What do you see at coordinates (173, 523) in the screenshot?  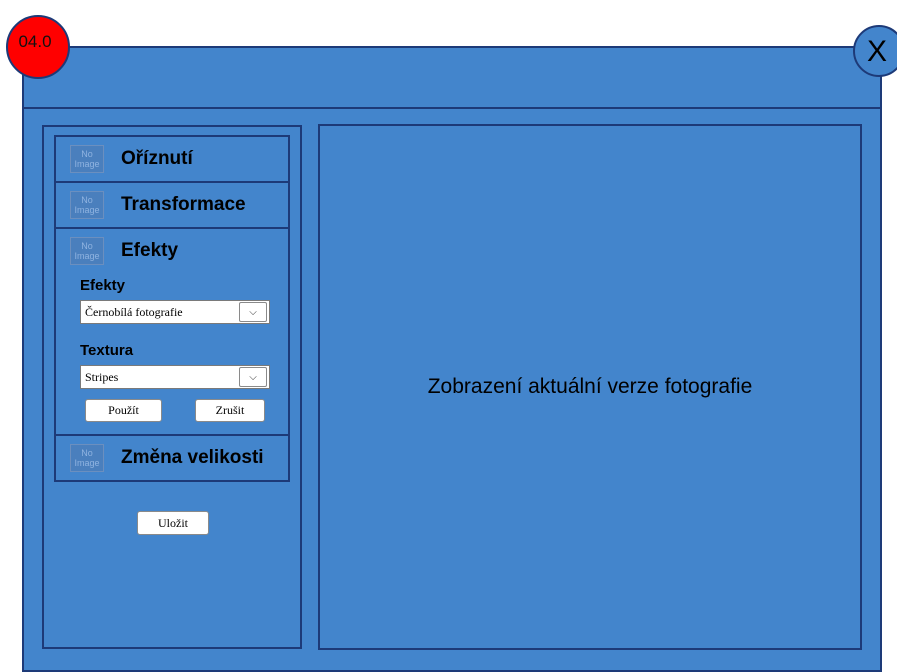 I see `save-button: Uložit` at bounding box center [173, 523].